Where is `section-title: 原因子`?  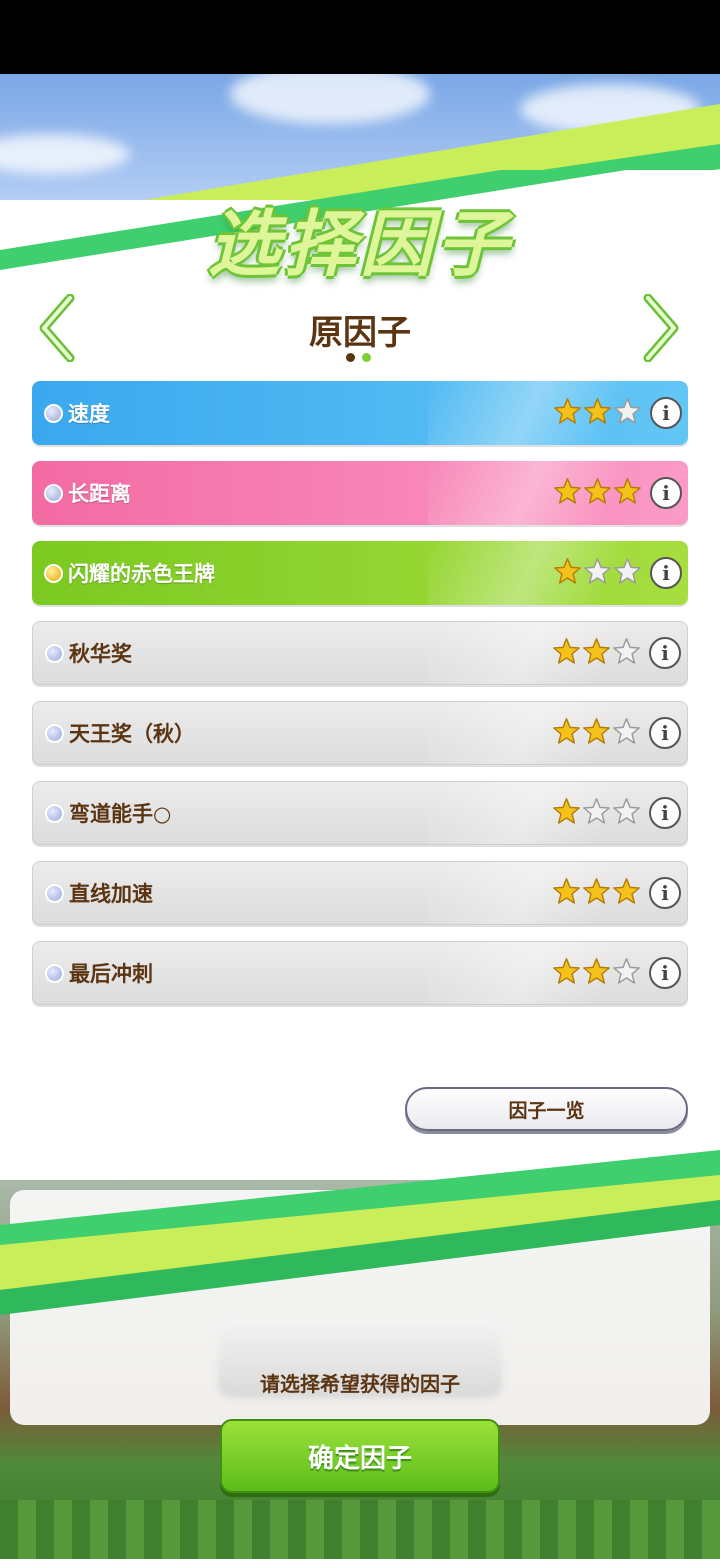 section-title: 原因子 is located at coordinates (360, 333).